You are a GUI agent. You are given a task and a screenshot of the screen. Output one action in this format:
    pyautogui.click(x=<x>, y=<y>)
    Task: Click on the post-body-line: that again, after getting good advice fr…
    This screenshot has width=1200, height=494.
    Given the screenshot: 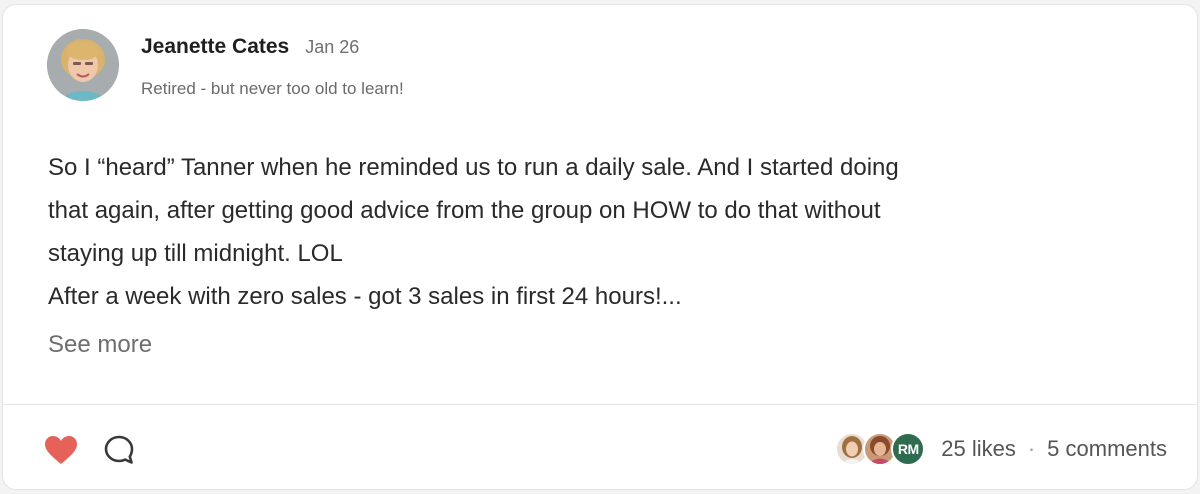 What is the action you would take?
    pyautogui.click(x=464, y=210)
    